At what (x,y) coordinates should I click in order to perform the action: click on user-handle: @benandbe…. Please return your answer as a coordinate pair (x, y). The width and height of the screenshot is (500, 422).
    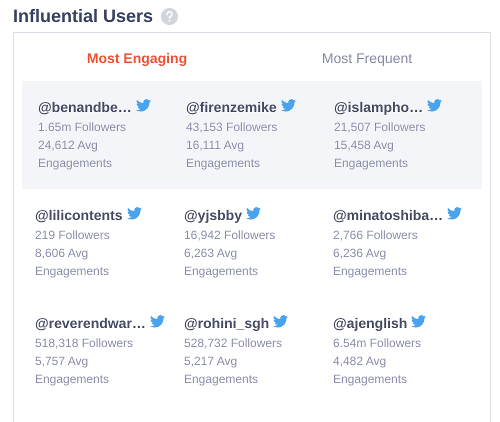
    Looking at the image, I should click on (85, 107).